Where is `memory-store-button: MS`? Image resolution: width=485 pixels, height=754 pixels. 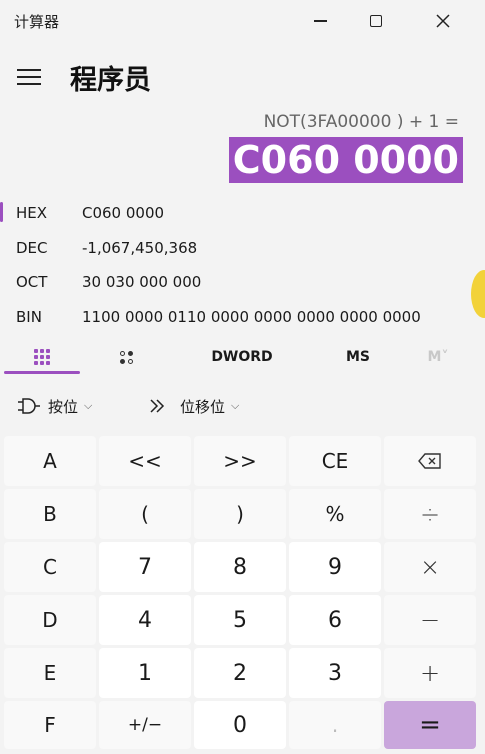 memory-store-button: MS is located at coordinates (358, 357).